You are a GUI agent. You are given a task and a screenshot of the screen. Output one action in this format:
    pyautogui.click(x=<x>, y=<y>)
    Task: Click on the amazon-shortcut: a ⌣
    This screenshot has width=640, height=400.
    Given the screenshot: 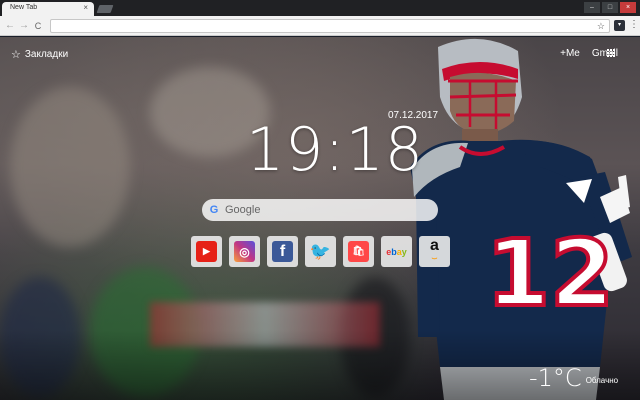 What is the action you would take?
    pyautogui.click(x=434, y=251)
    